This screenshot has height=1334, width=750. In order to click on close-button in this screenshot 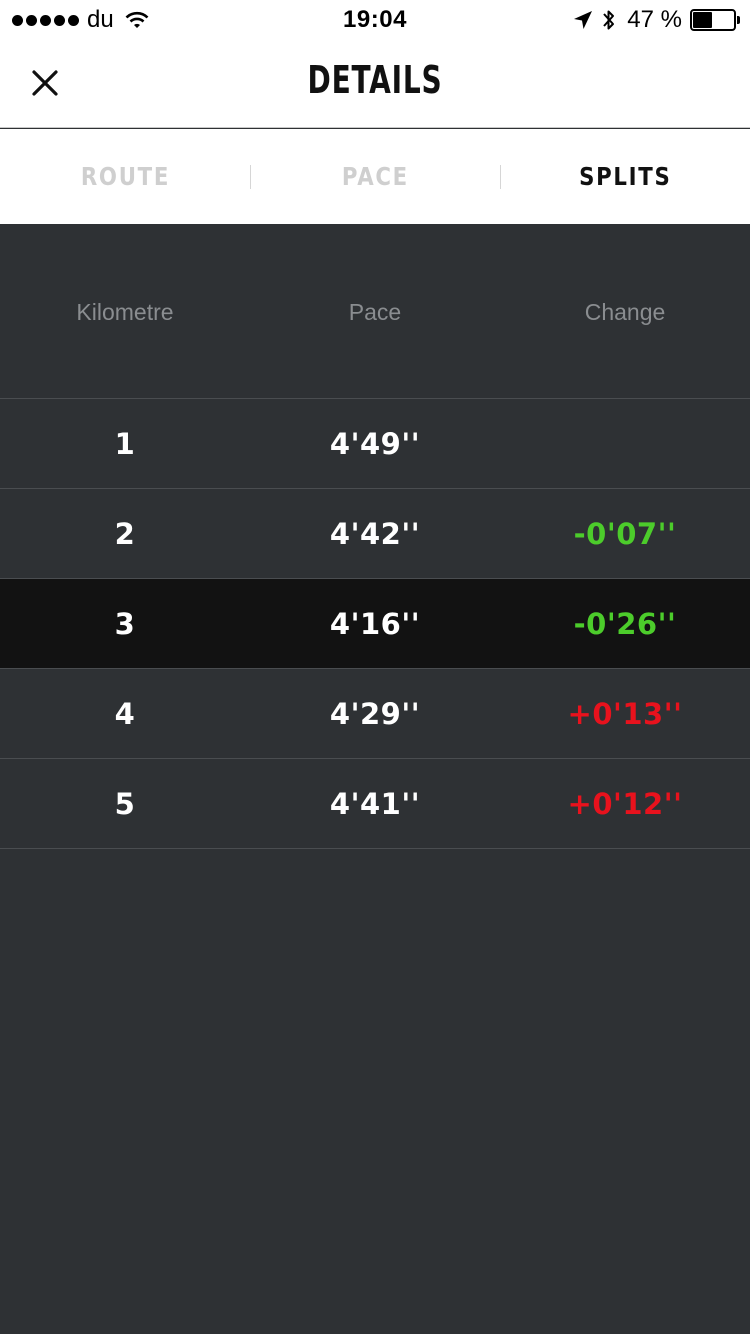, I will do `click(45, 83)`.